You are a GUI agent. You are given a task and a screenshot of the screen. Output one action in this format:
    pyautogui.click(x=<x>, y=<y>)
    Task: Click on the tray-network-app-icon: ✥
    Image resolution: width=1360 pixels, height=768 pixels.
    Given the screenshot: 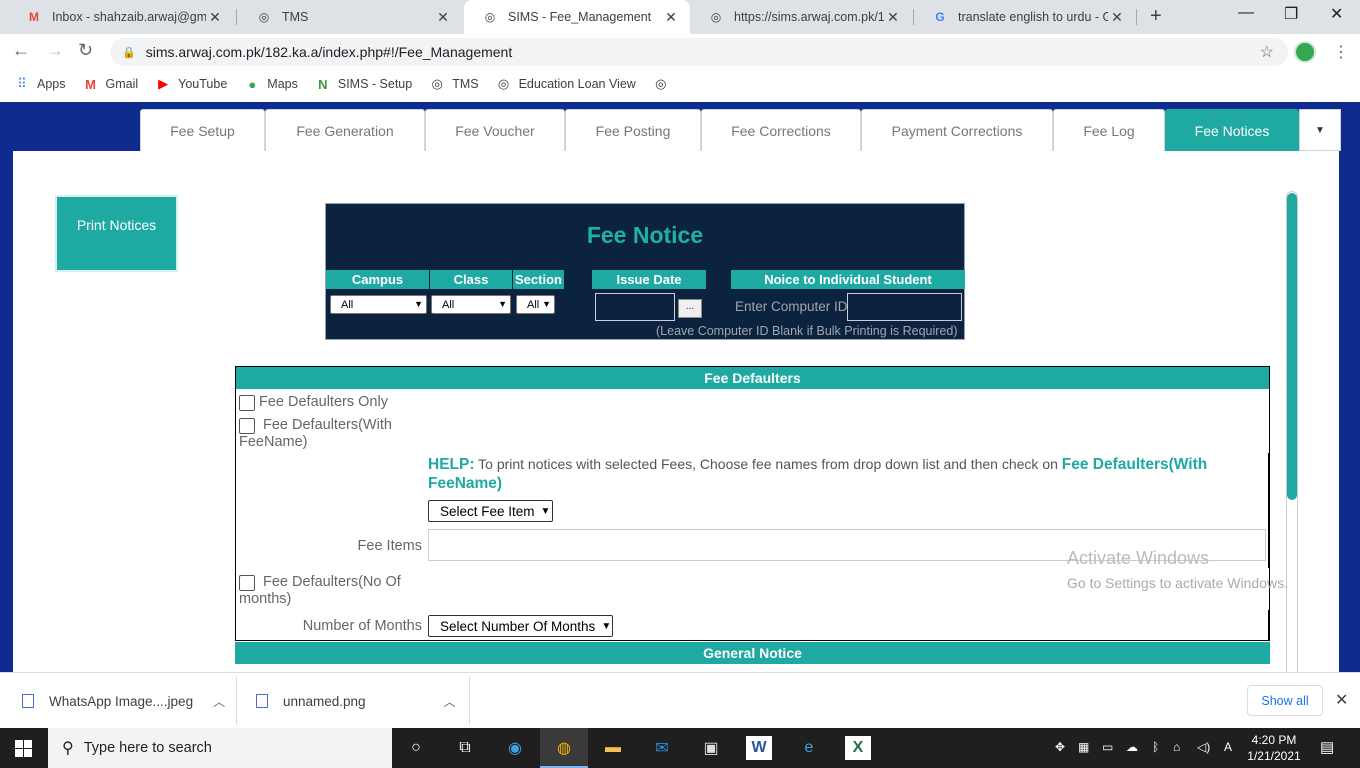 What is the action you would take?
    pyautogui.click(x=1060, y=747)
    